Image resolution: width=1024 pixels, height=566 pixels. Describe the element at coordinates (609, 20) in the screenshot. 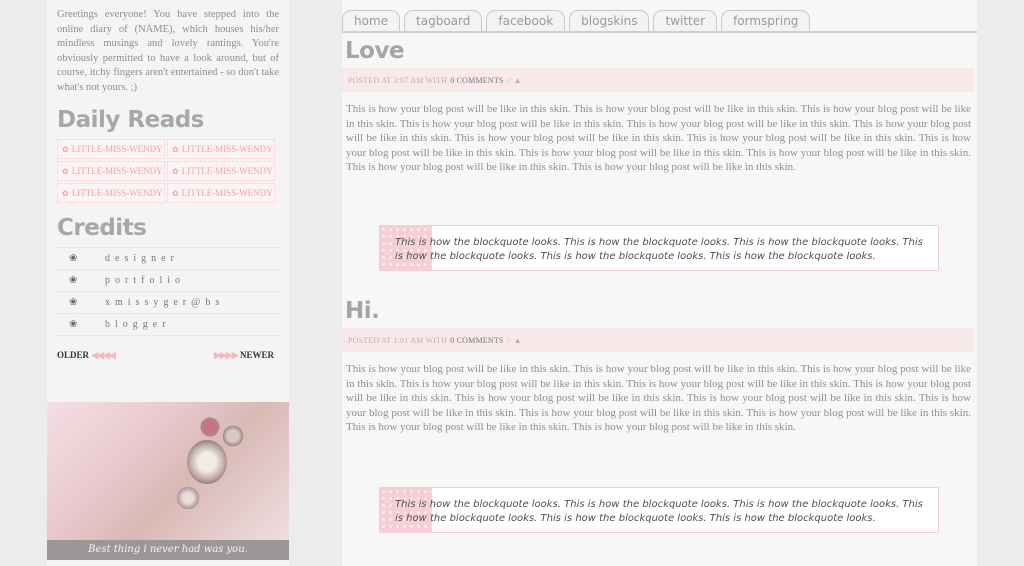

I see `tab-blogskins: blogskins` at that location.